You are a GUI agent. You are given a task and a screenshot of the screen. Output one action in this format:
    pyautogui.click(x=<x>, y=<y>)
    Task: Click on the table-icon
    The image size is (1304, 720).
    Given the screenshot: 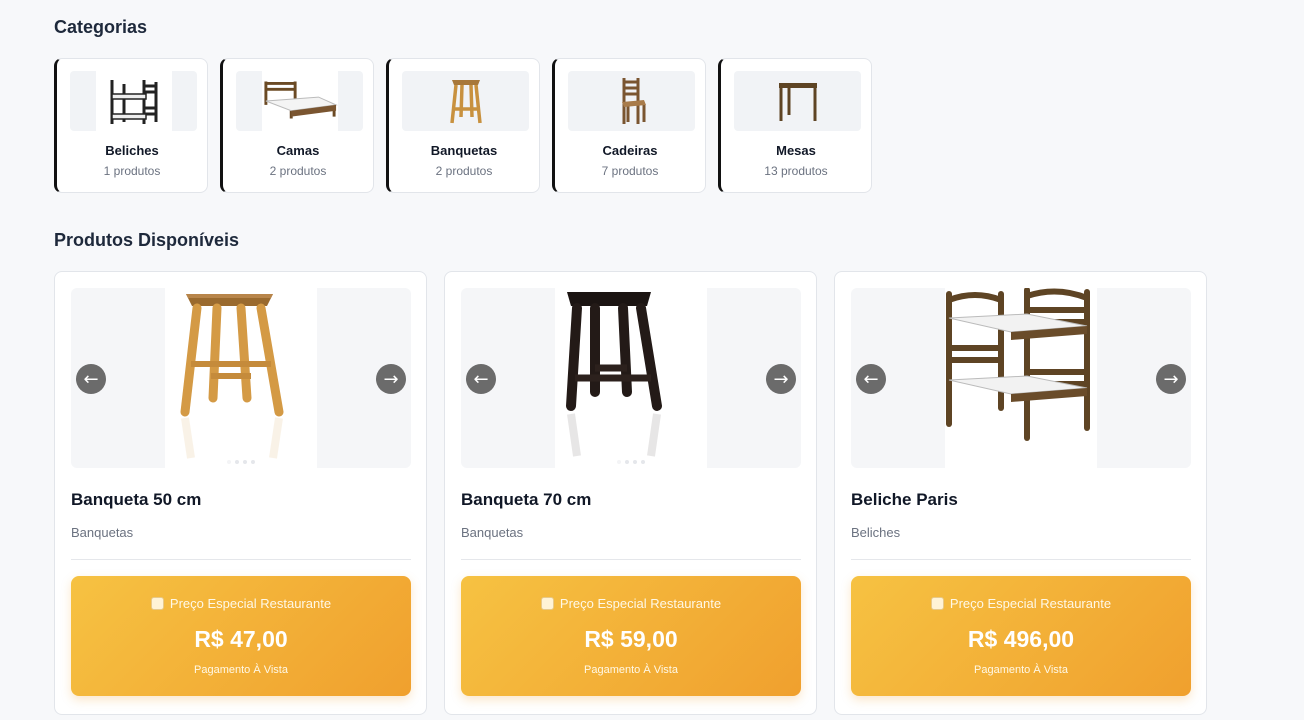 What is the action you would take?
    pyautogui.click(x=797, y=102)
    